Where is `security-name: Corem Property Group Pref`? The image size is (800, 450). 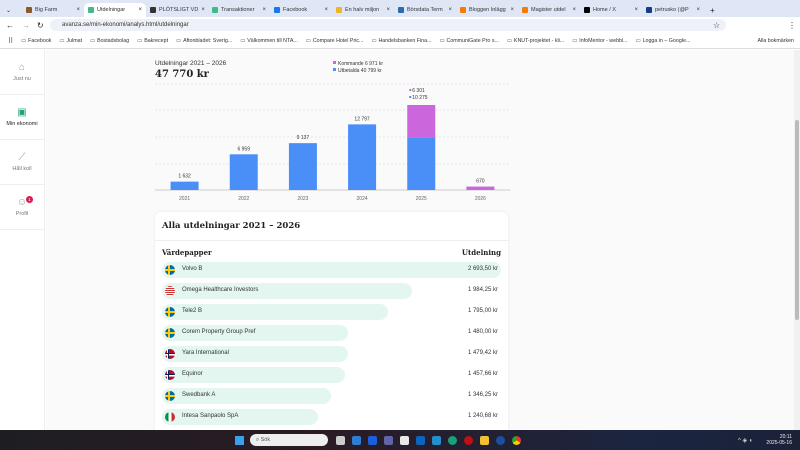
security-name: Corem Property Group Pref is located at coordinates (218, 332).